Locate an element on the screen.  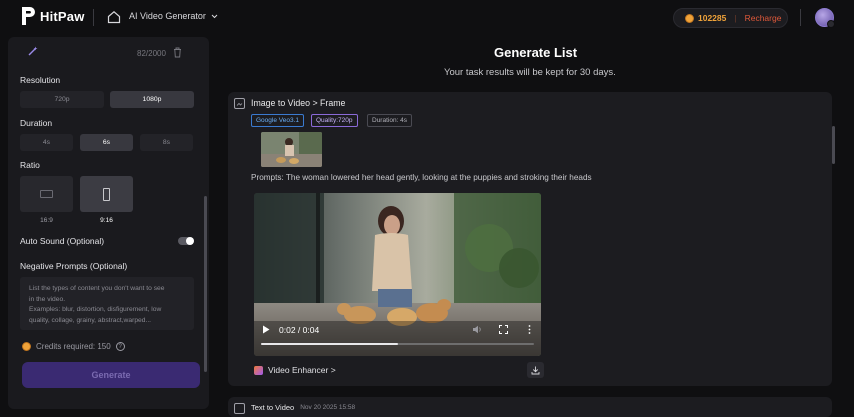
portrait-icon is located at coordinates (106, 194).